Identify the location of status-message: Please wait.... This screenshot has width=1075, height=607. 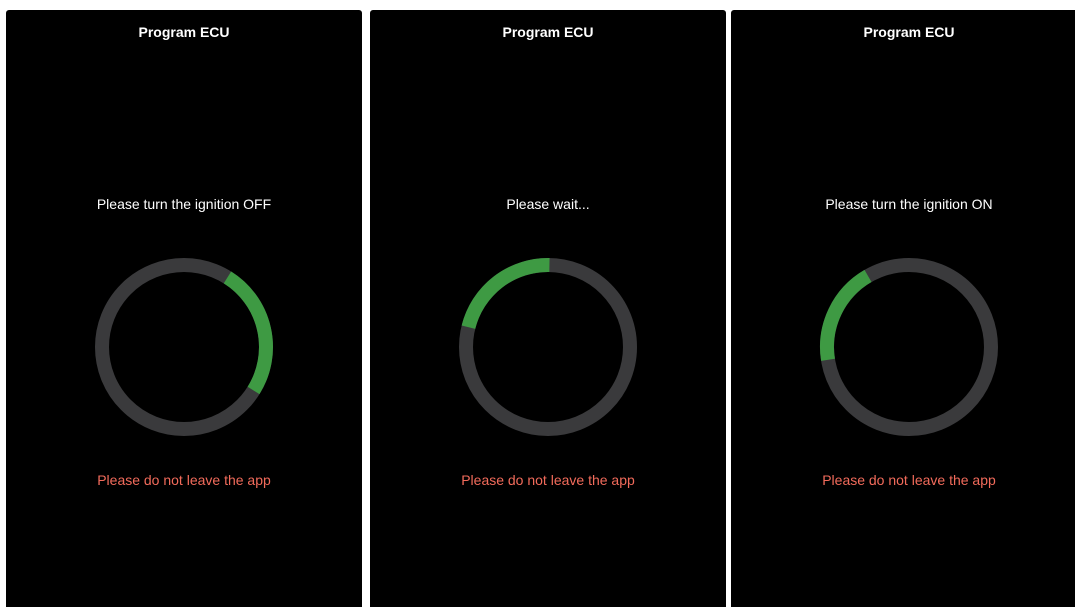
(548, 204).